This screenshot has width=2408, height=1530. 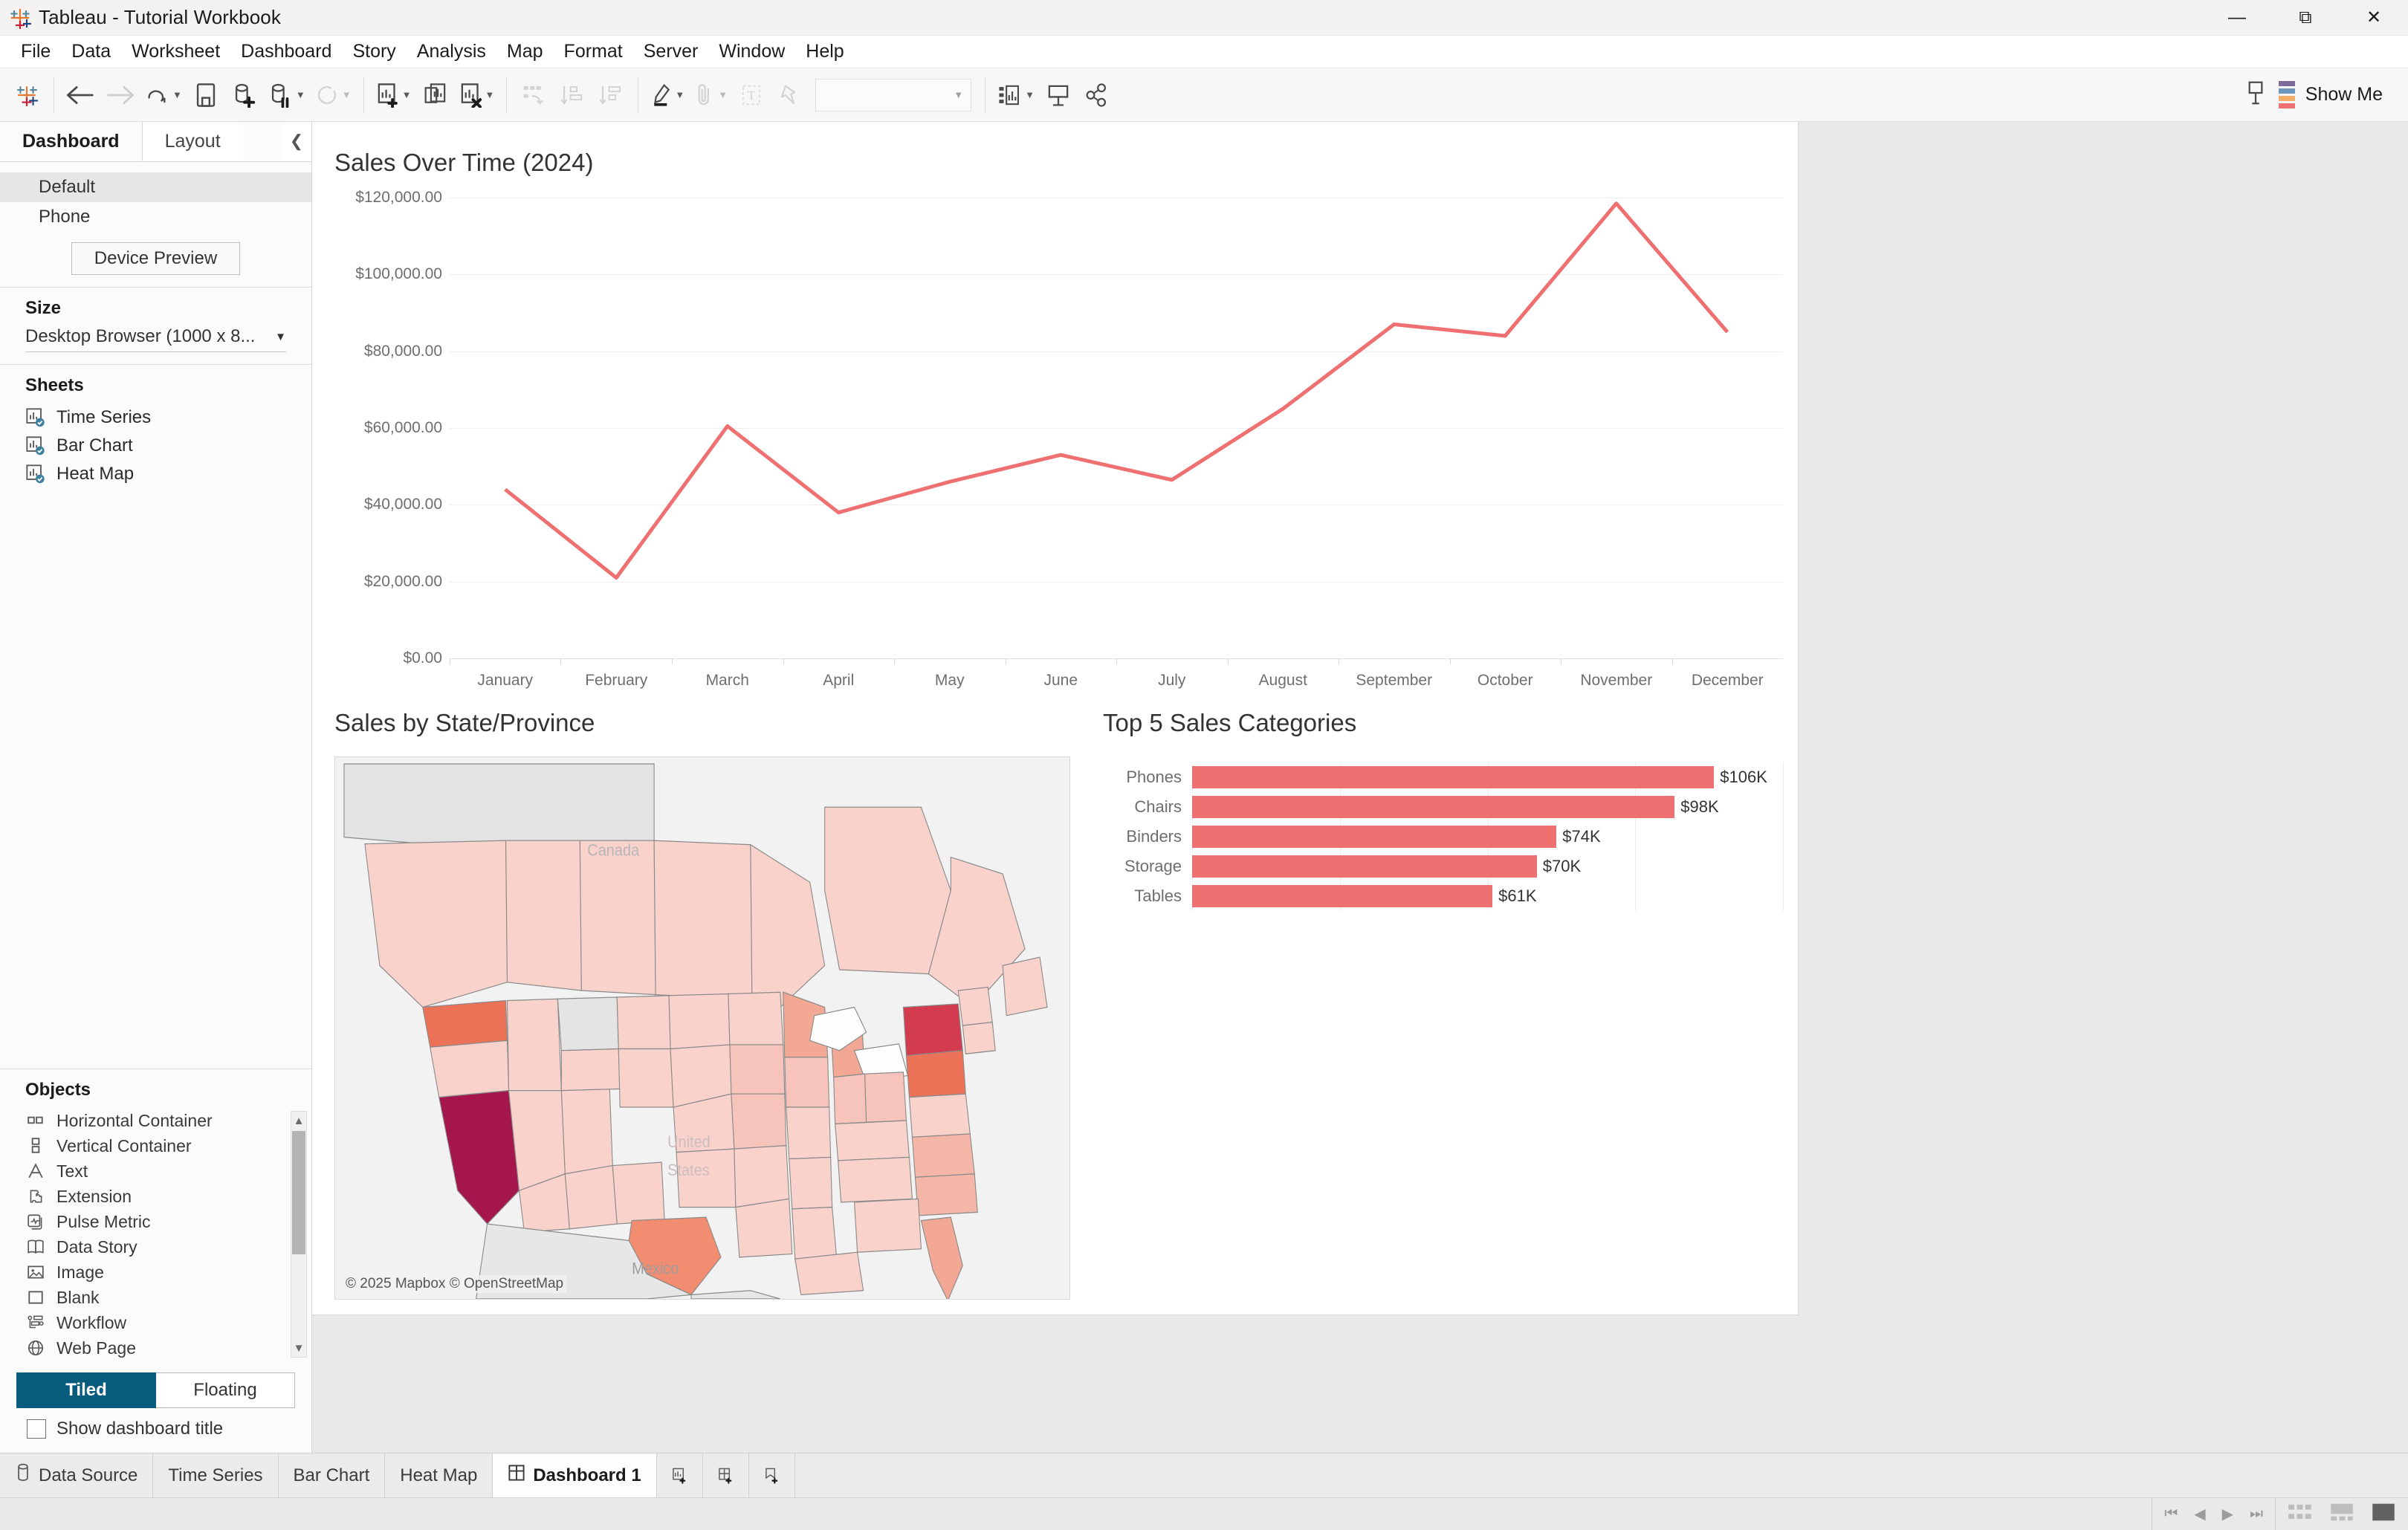 What do you see at coordinates (2256, 95) in the screenshot?
I see `device-preview-icon` at bounding box center [2256, 95].